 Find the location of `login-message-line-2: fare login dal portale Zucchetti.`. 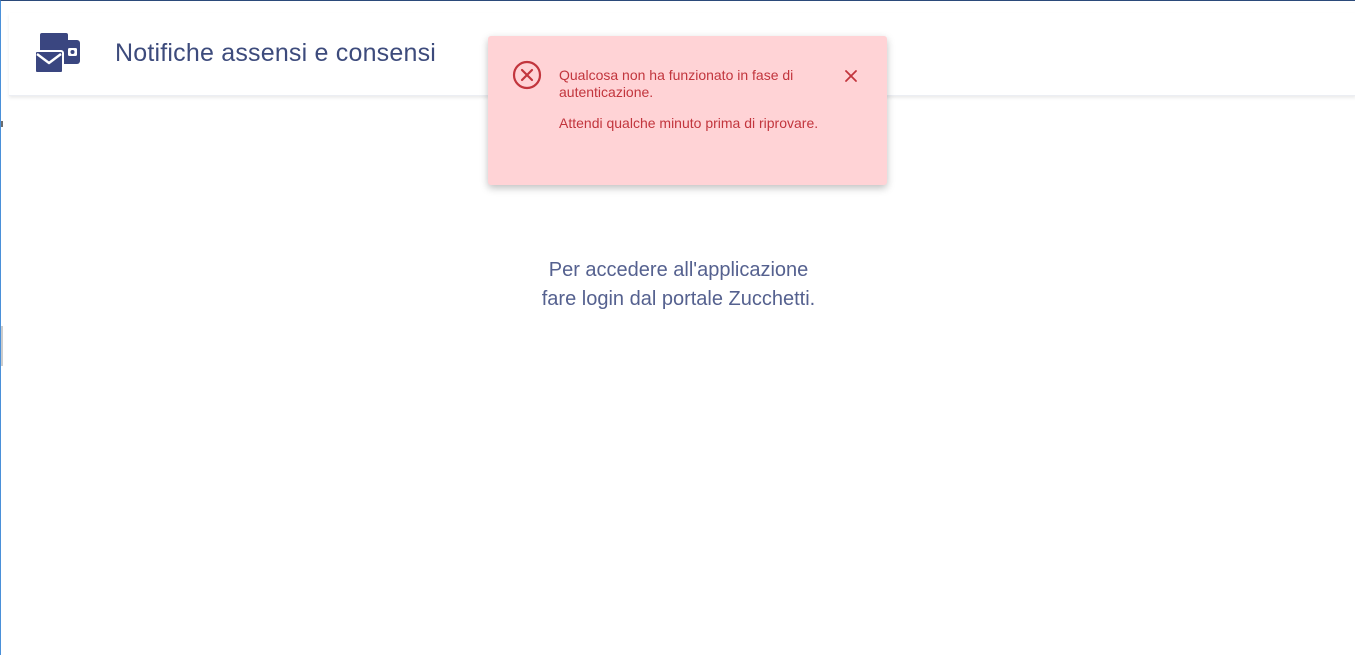

login-message-line-2: fare login dal portale Zucchetti. is located at coordinates (678, 299).